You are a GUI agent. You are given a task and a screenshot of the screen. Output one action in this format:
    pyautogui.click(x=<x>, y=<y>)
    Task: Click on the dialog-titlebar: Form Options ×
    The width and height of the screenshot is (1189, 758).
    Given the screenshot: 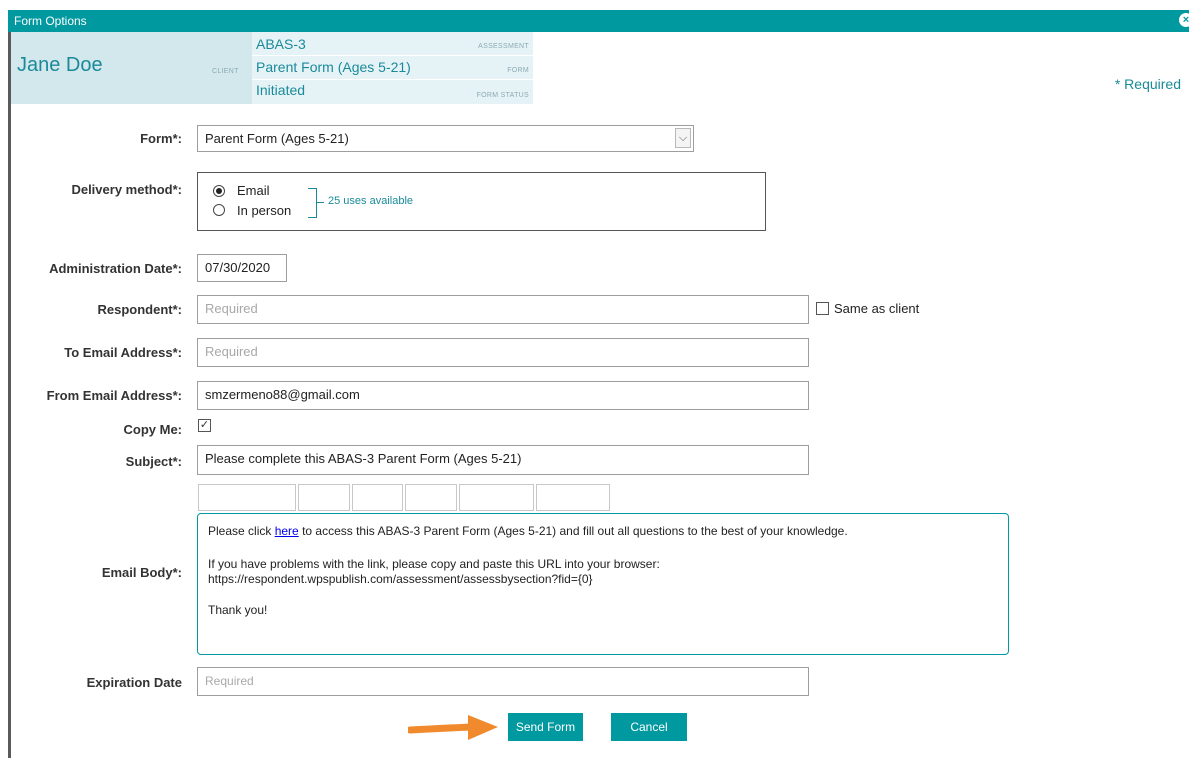 What is the action you would take?
    pyautogui.click(x=598, y=21)
    